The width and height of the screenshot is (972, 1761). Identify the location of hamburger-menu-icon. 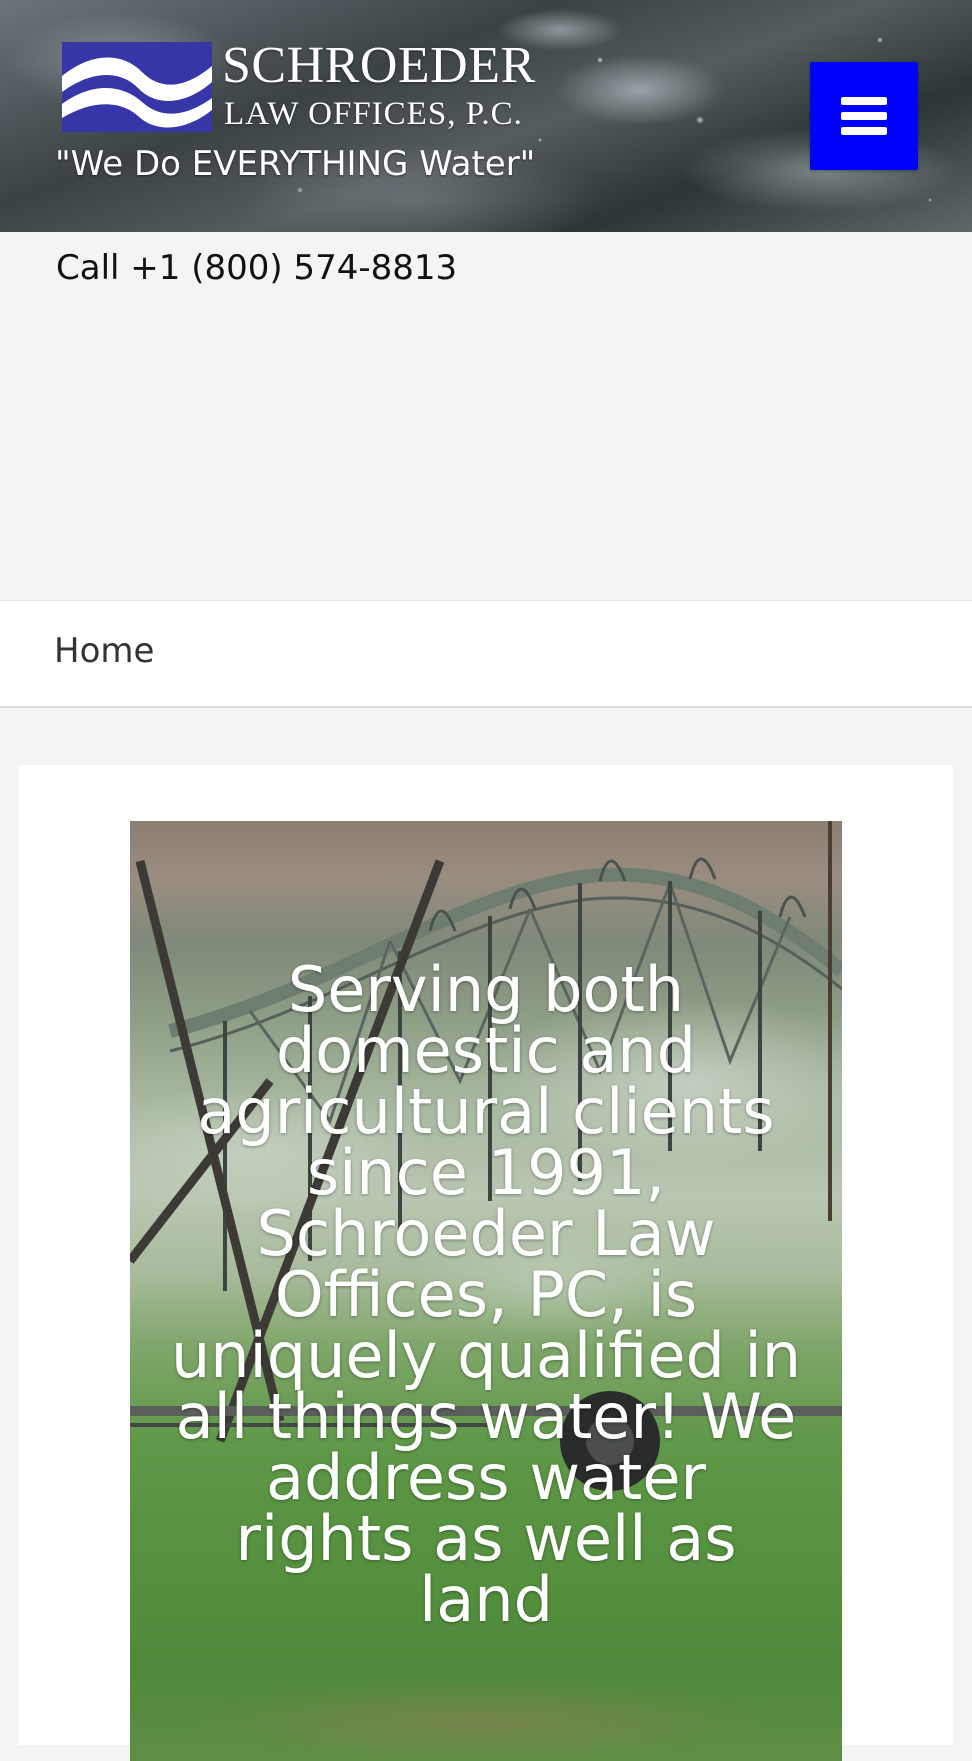
(864, 116).